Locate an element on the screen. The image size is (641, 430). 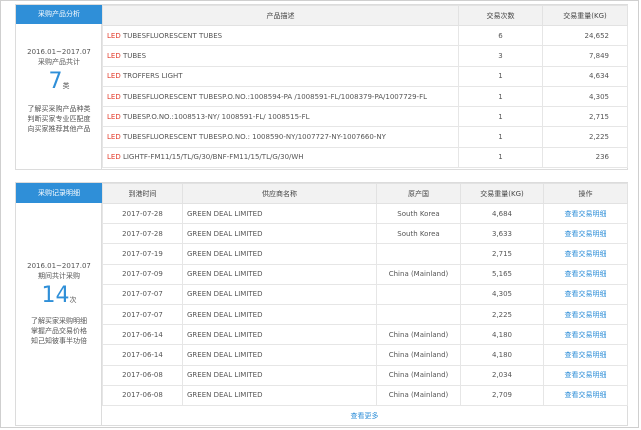
table-row: LED TROFFERS LIGHT 1 4,634 is located at coordinates (365, 76).